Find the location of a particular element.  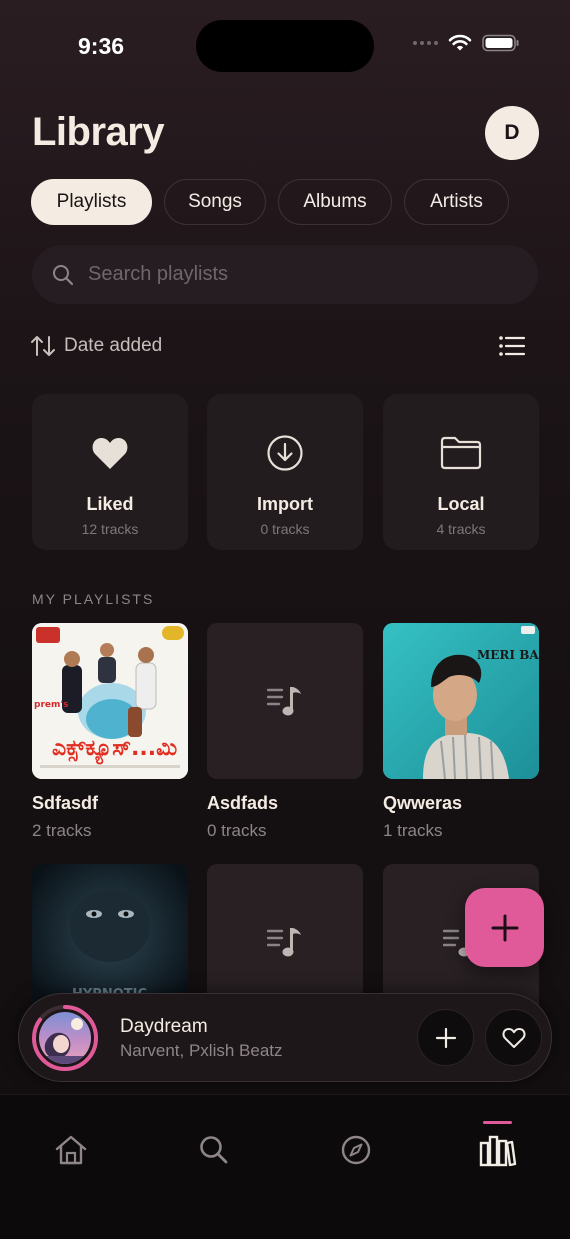

playlist-cover: MERI BANOGI KYA is located at coordinates (461, 701).